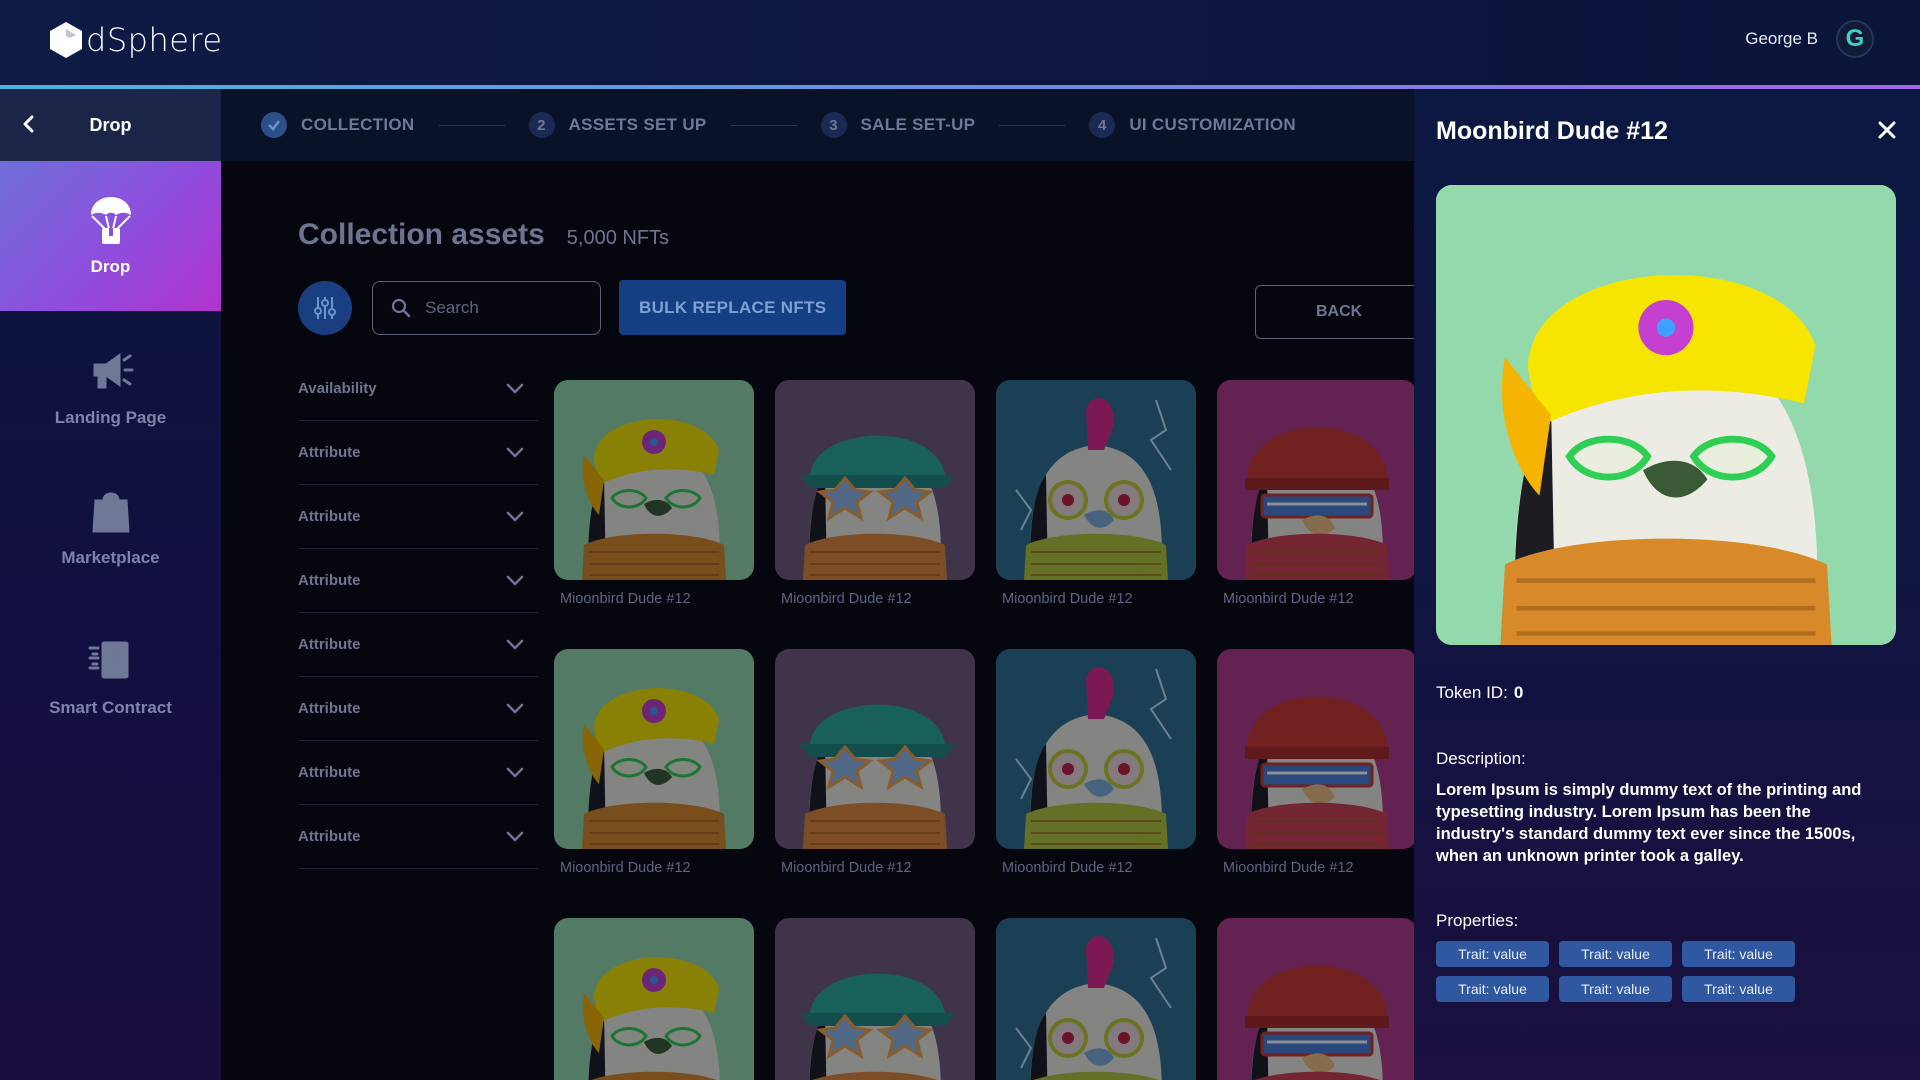  What do you see at coordinates (1887, 130) in the screenshot?
I see `close-icon` at bounding box center [1887, 130].